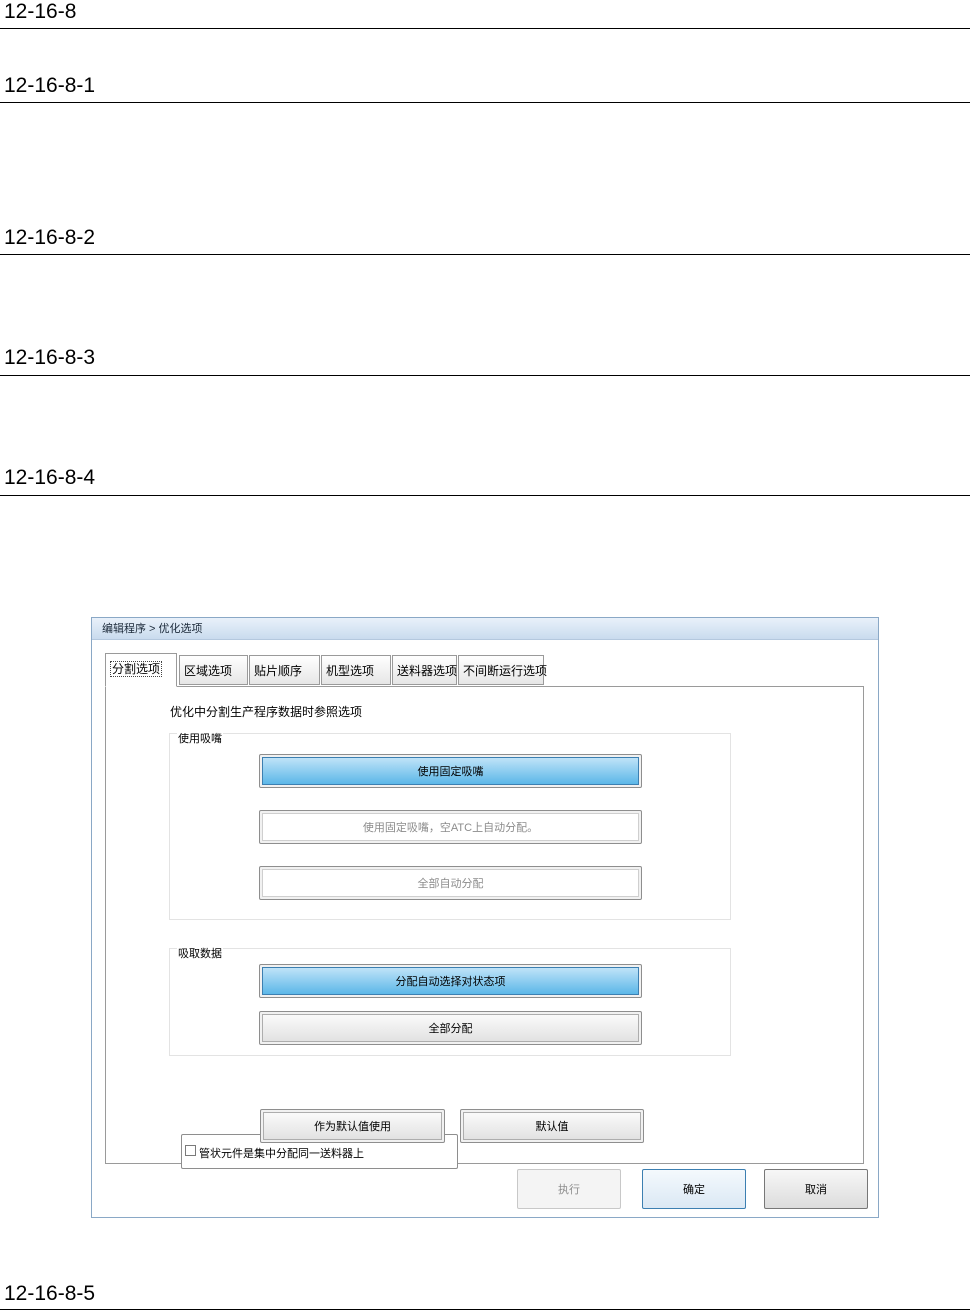 The width and height of the screenshot is (970, 1311). What do you see at coordinates (50, 237) in the screenshot?
I see `section-heading-12-16-8-2: 12-16-8-2` at bounding box center [50, 237].